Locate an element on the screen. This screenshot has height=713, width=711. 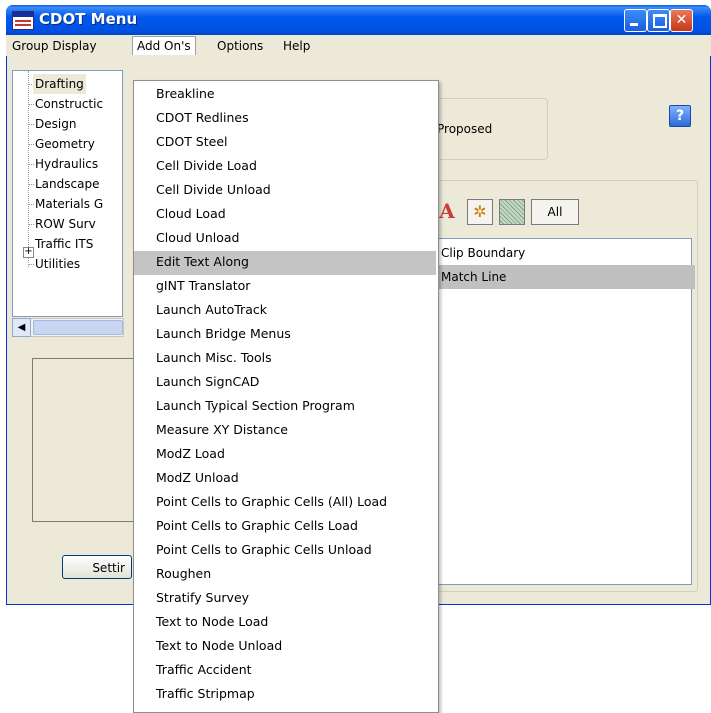
menu-item-launch-bridge-menus: Launch Bridge Menus is located at coordinates (285, 335).